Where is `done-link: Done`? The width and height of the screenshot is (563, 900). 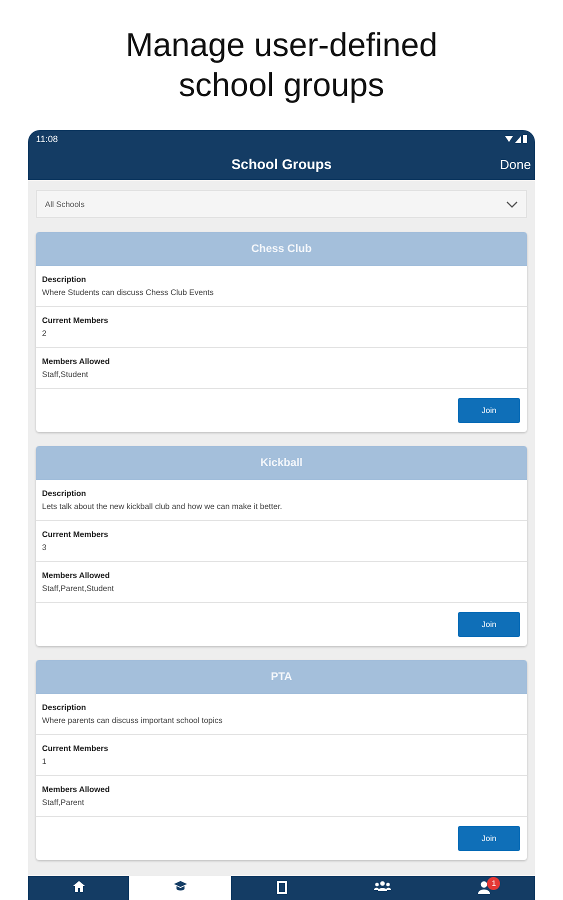
done-link: Done is located at coordinates (515, 164).